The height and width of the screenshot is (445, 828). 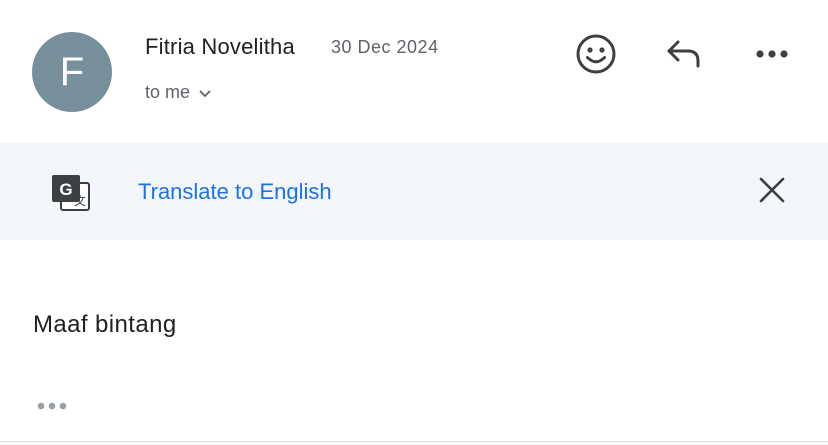 I want to click on close-x-icon, so click(x=772, y=192).